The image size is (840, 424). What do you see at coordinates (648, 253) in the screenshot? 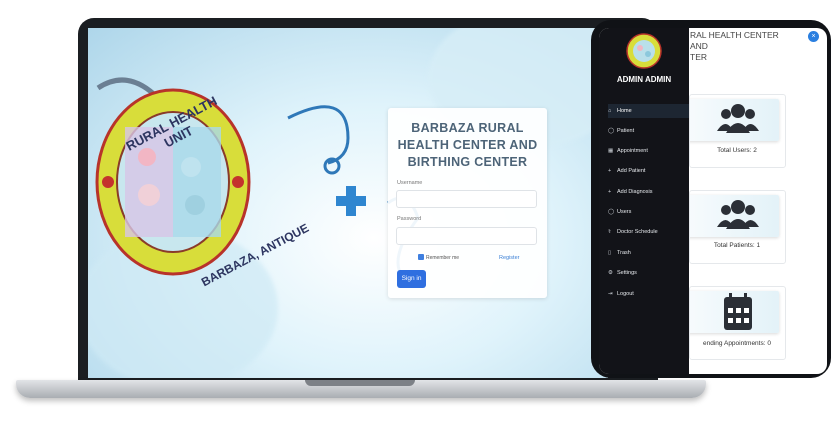
I see `sidebar-item-trash: ▯ Trash` at bounding box center [648, 253].